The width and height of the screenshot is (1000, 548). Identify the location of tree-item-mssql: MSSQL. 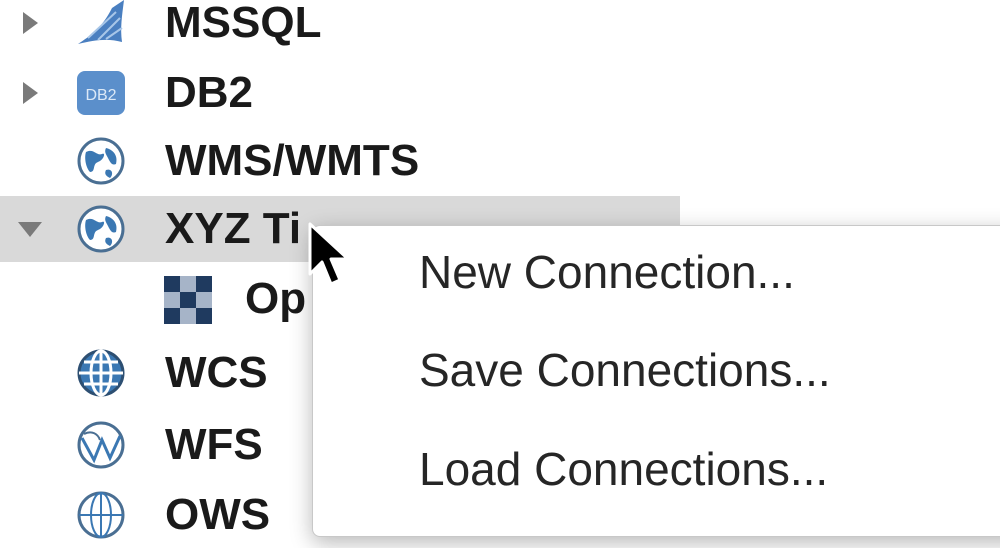
(500, 28).